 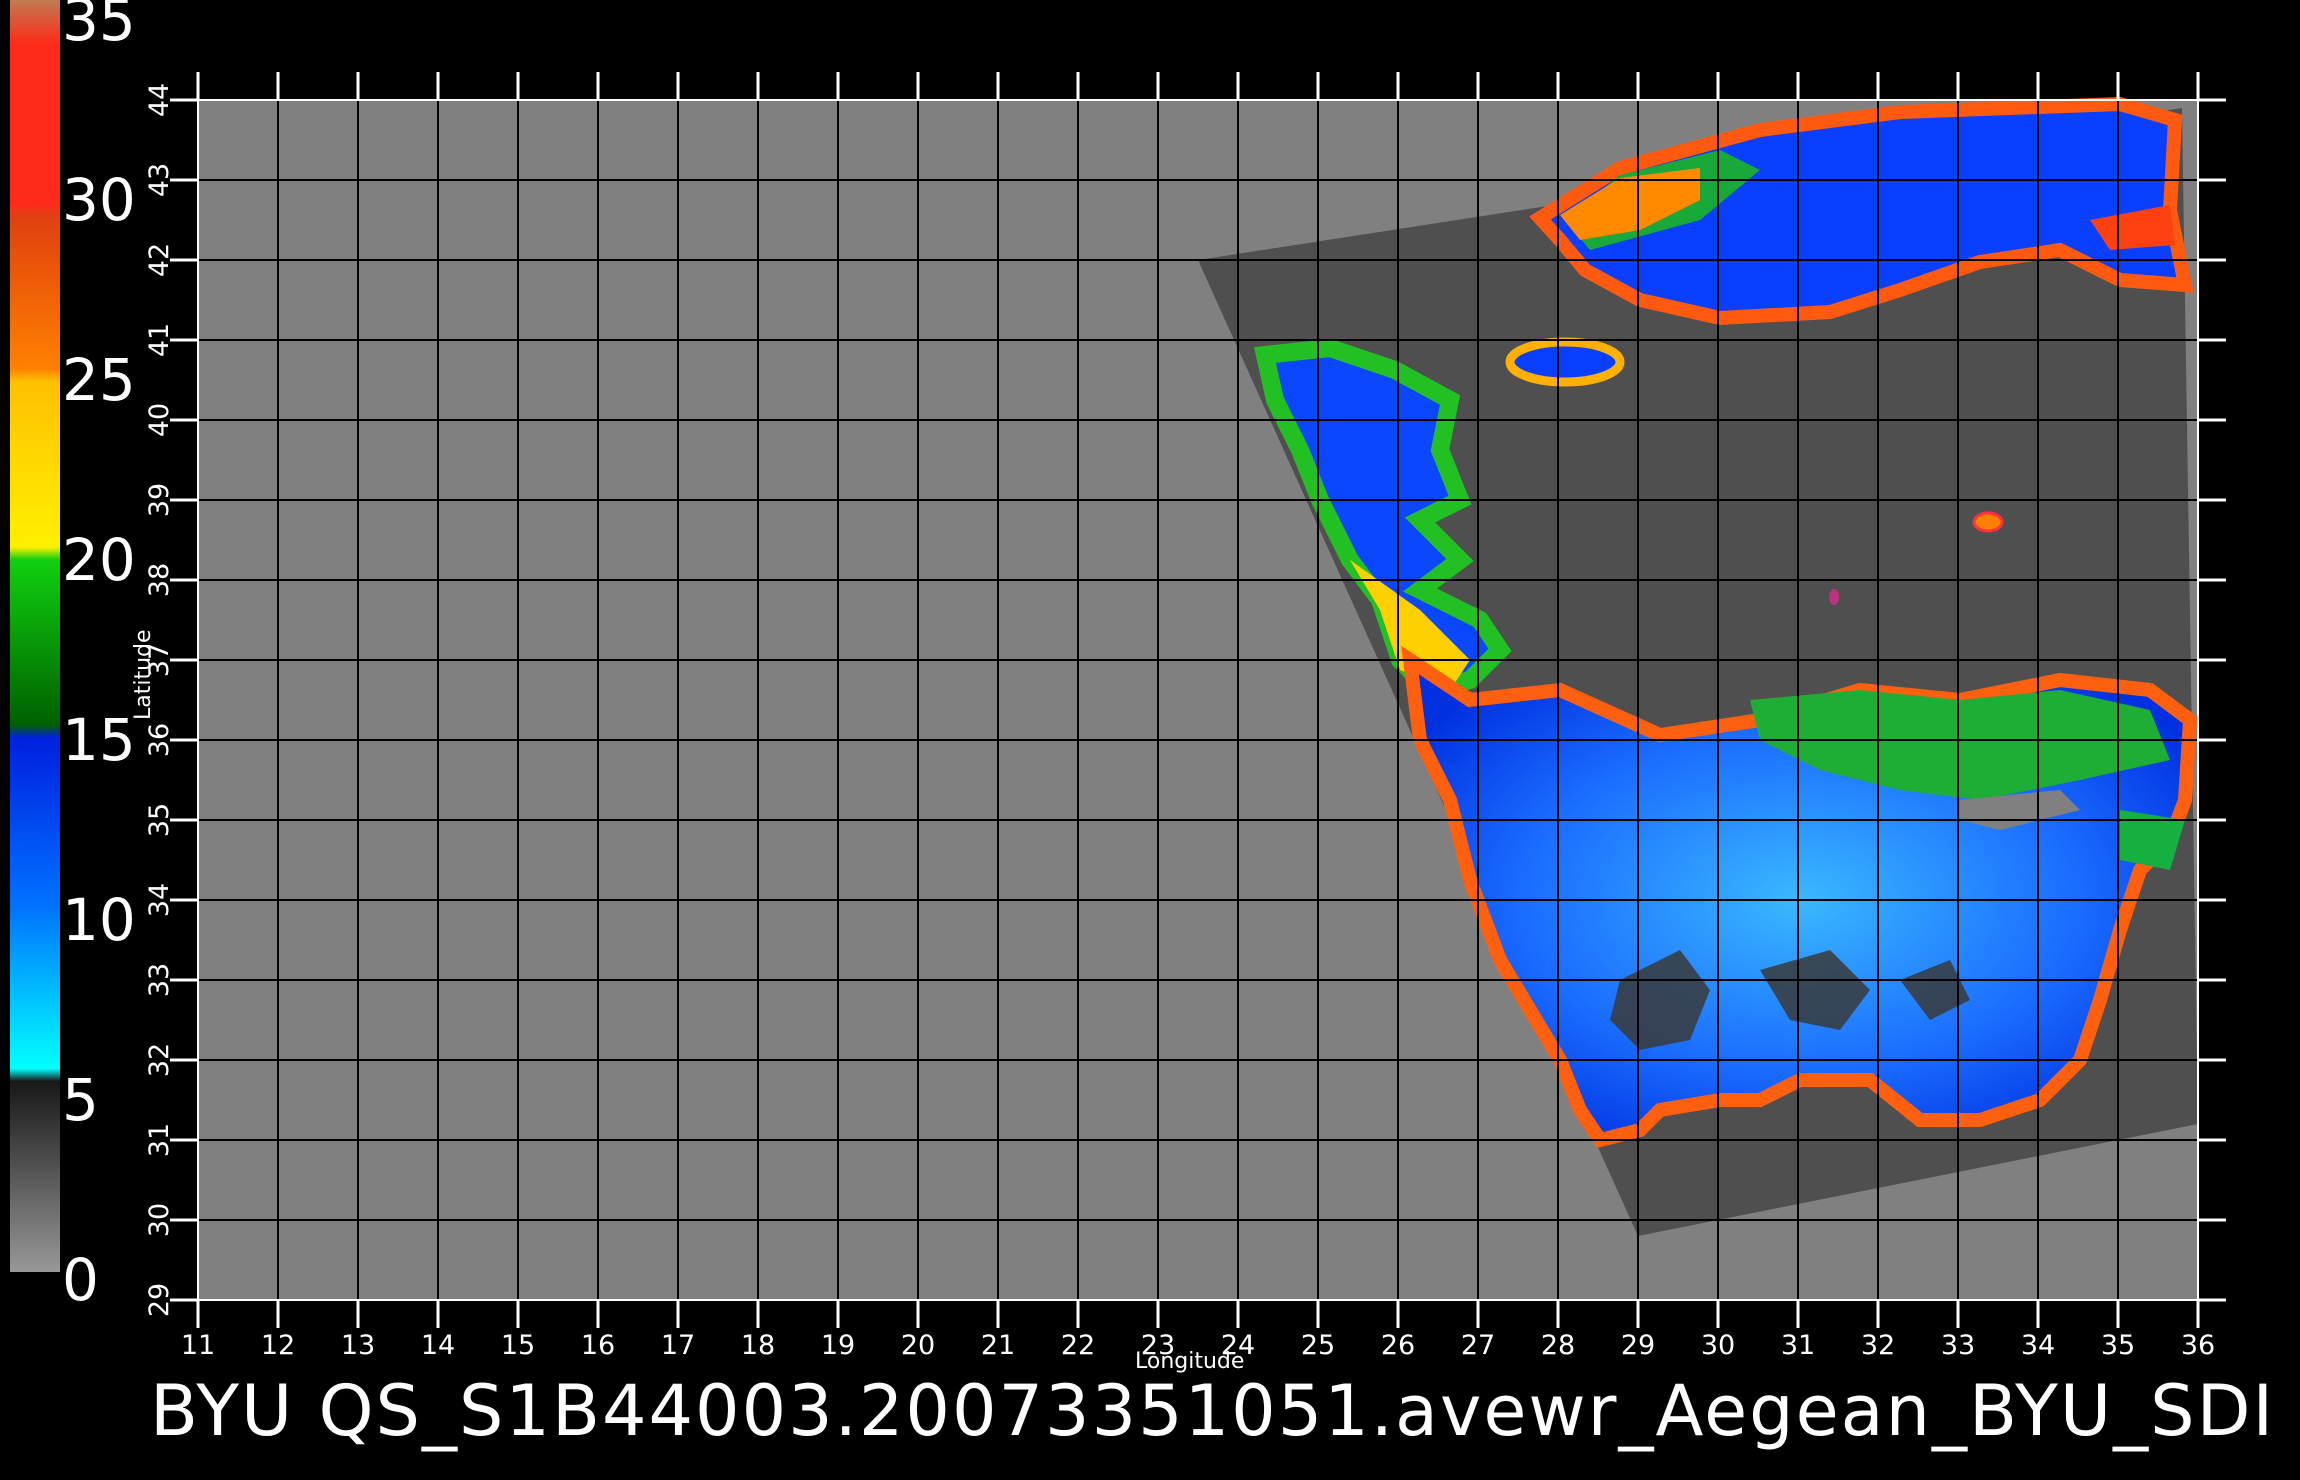 I want to click on y-axis-title: Latitude, so click(x=143, y=674).